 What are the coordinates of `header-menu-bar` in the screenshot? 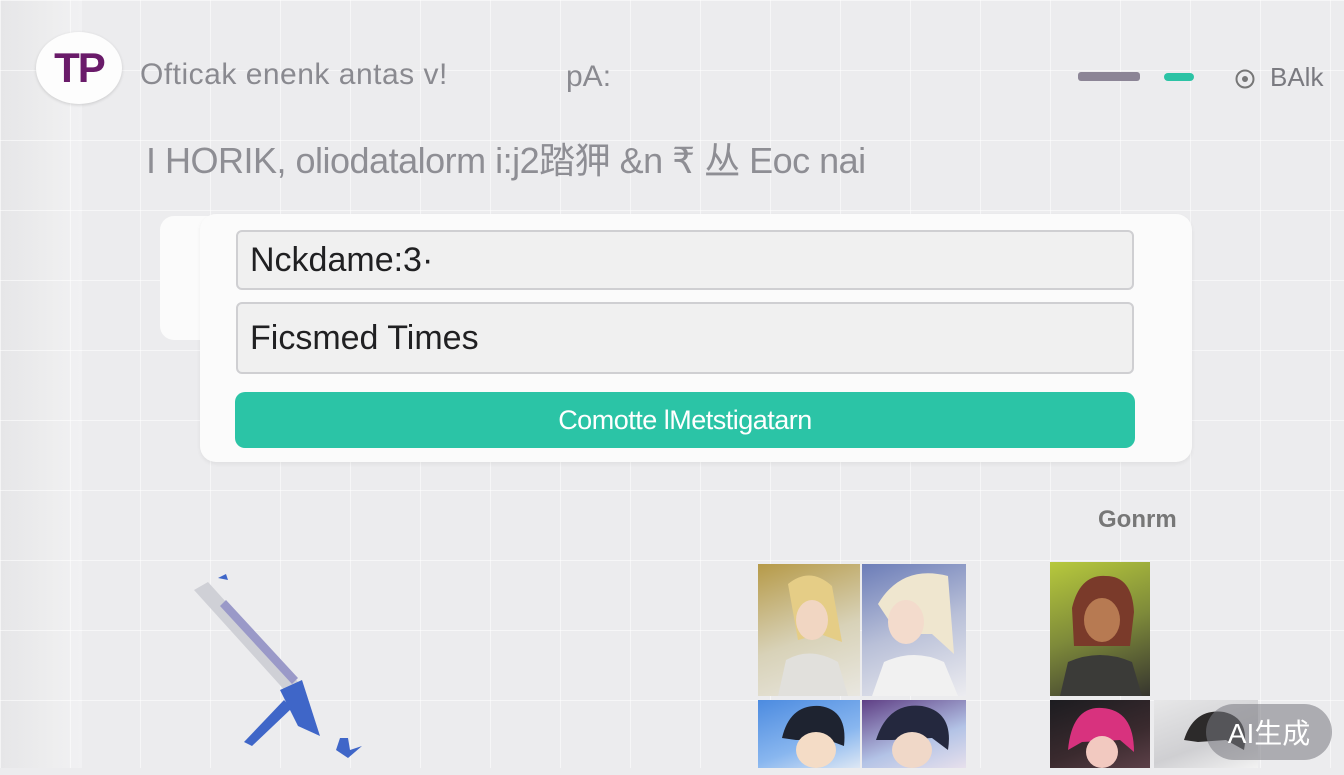 It's located at (1109, 76).